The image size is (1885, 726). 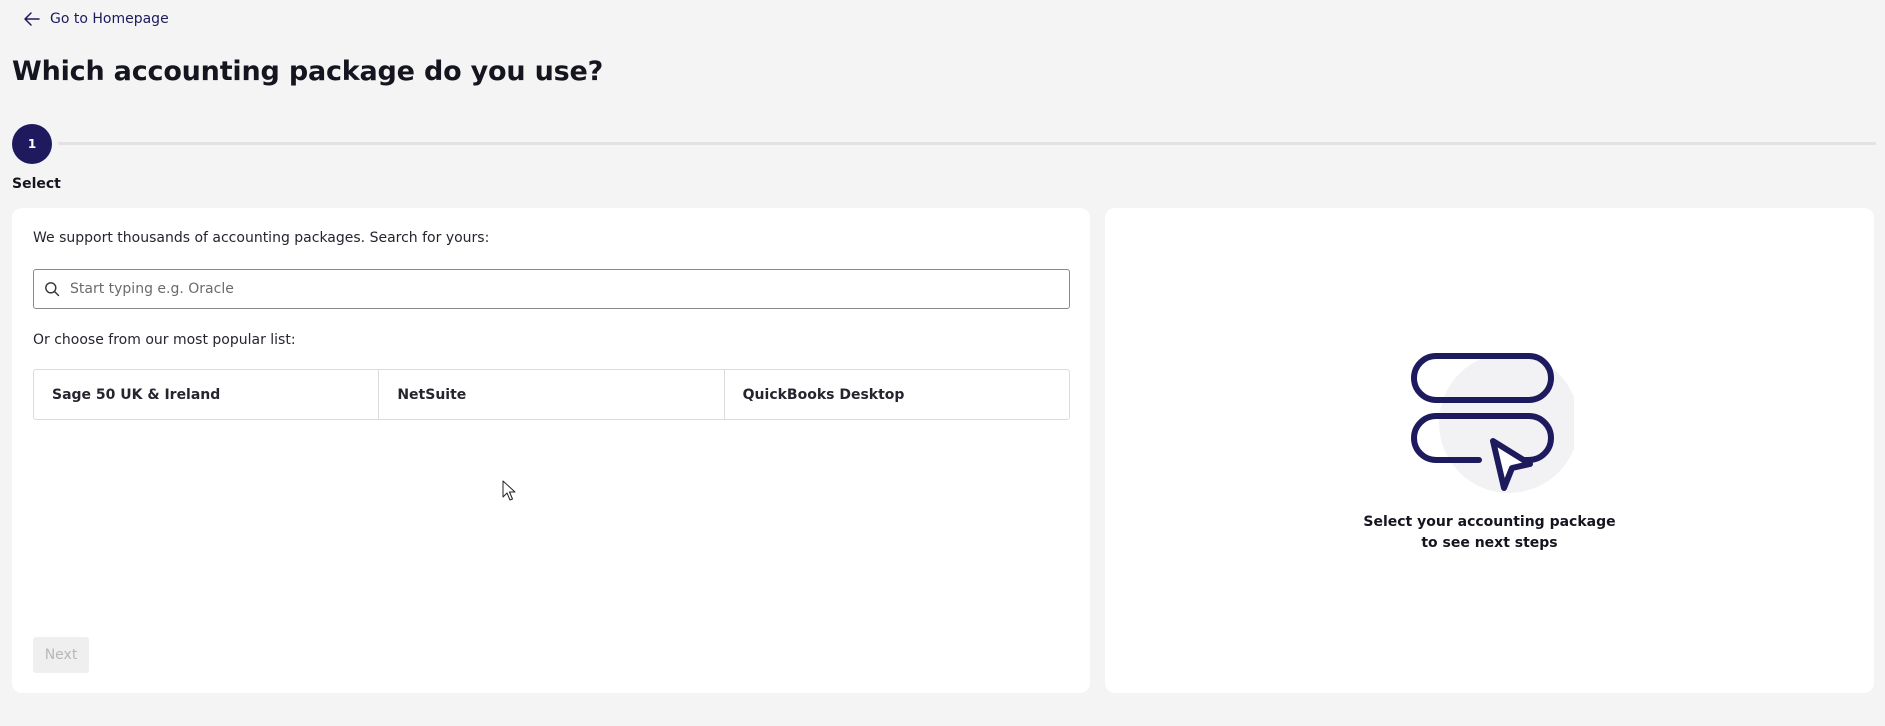 I want to click on step-progress-track, so click(x=967, y=143).